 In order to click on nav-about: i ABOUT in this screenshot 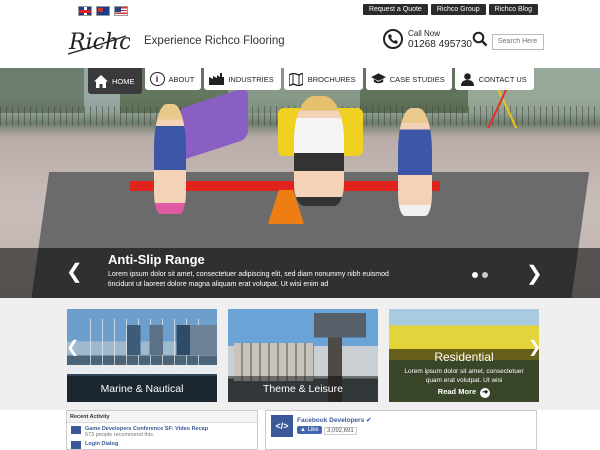, I will do `click(173, 79)`.